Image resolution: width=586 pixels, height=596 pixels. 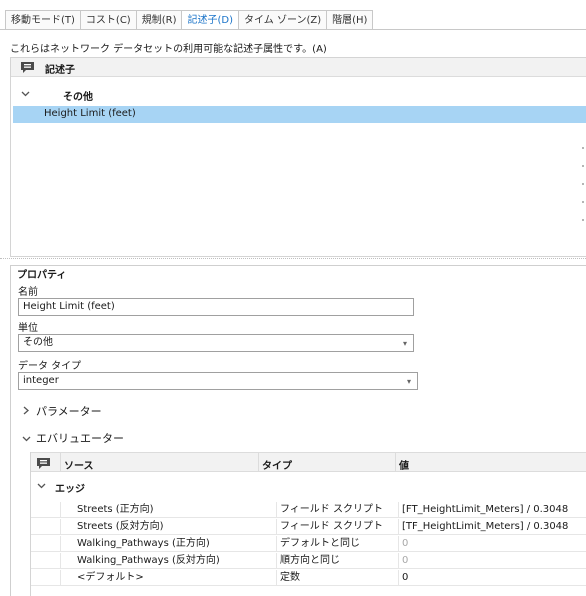 What do you see at coordinates (350, 20) in the screenshot?
I see `tab-hierarchy: 階層(H)` at bounding box center [350, 20].